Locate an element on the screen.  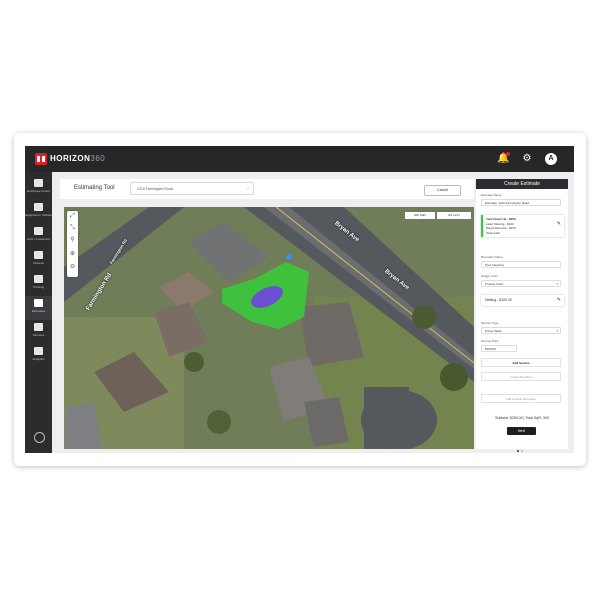
top-bar: HORIZON360 🔔 ⚙ A is located at coordinates (299, 159).